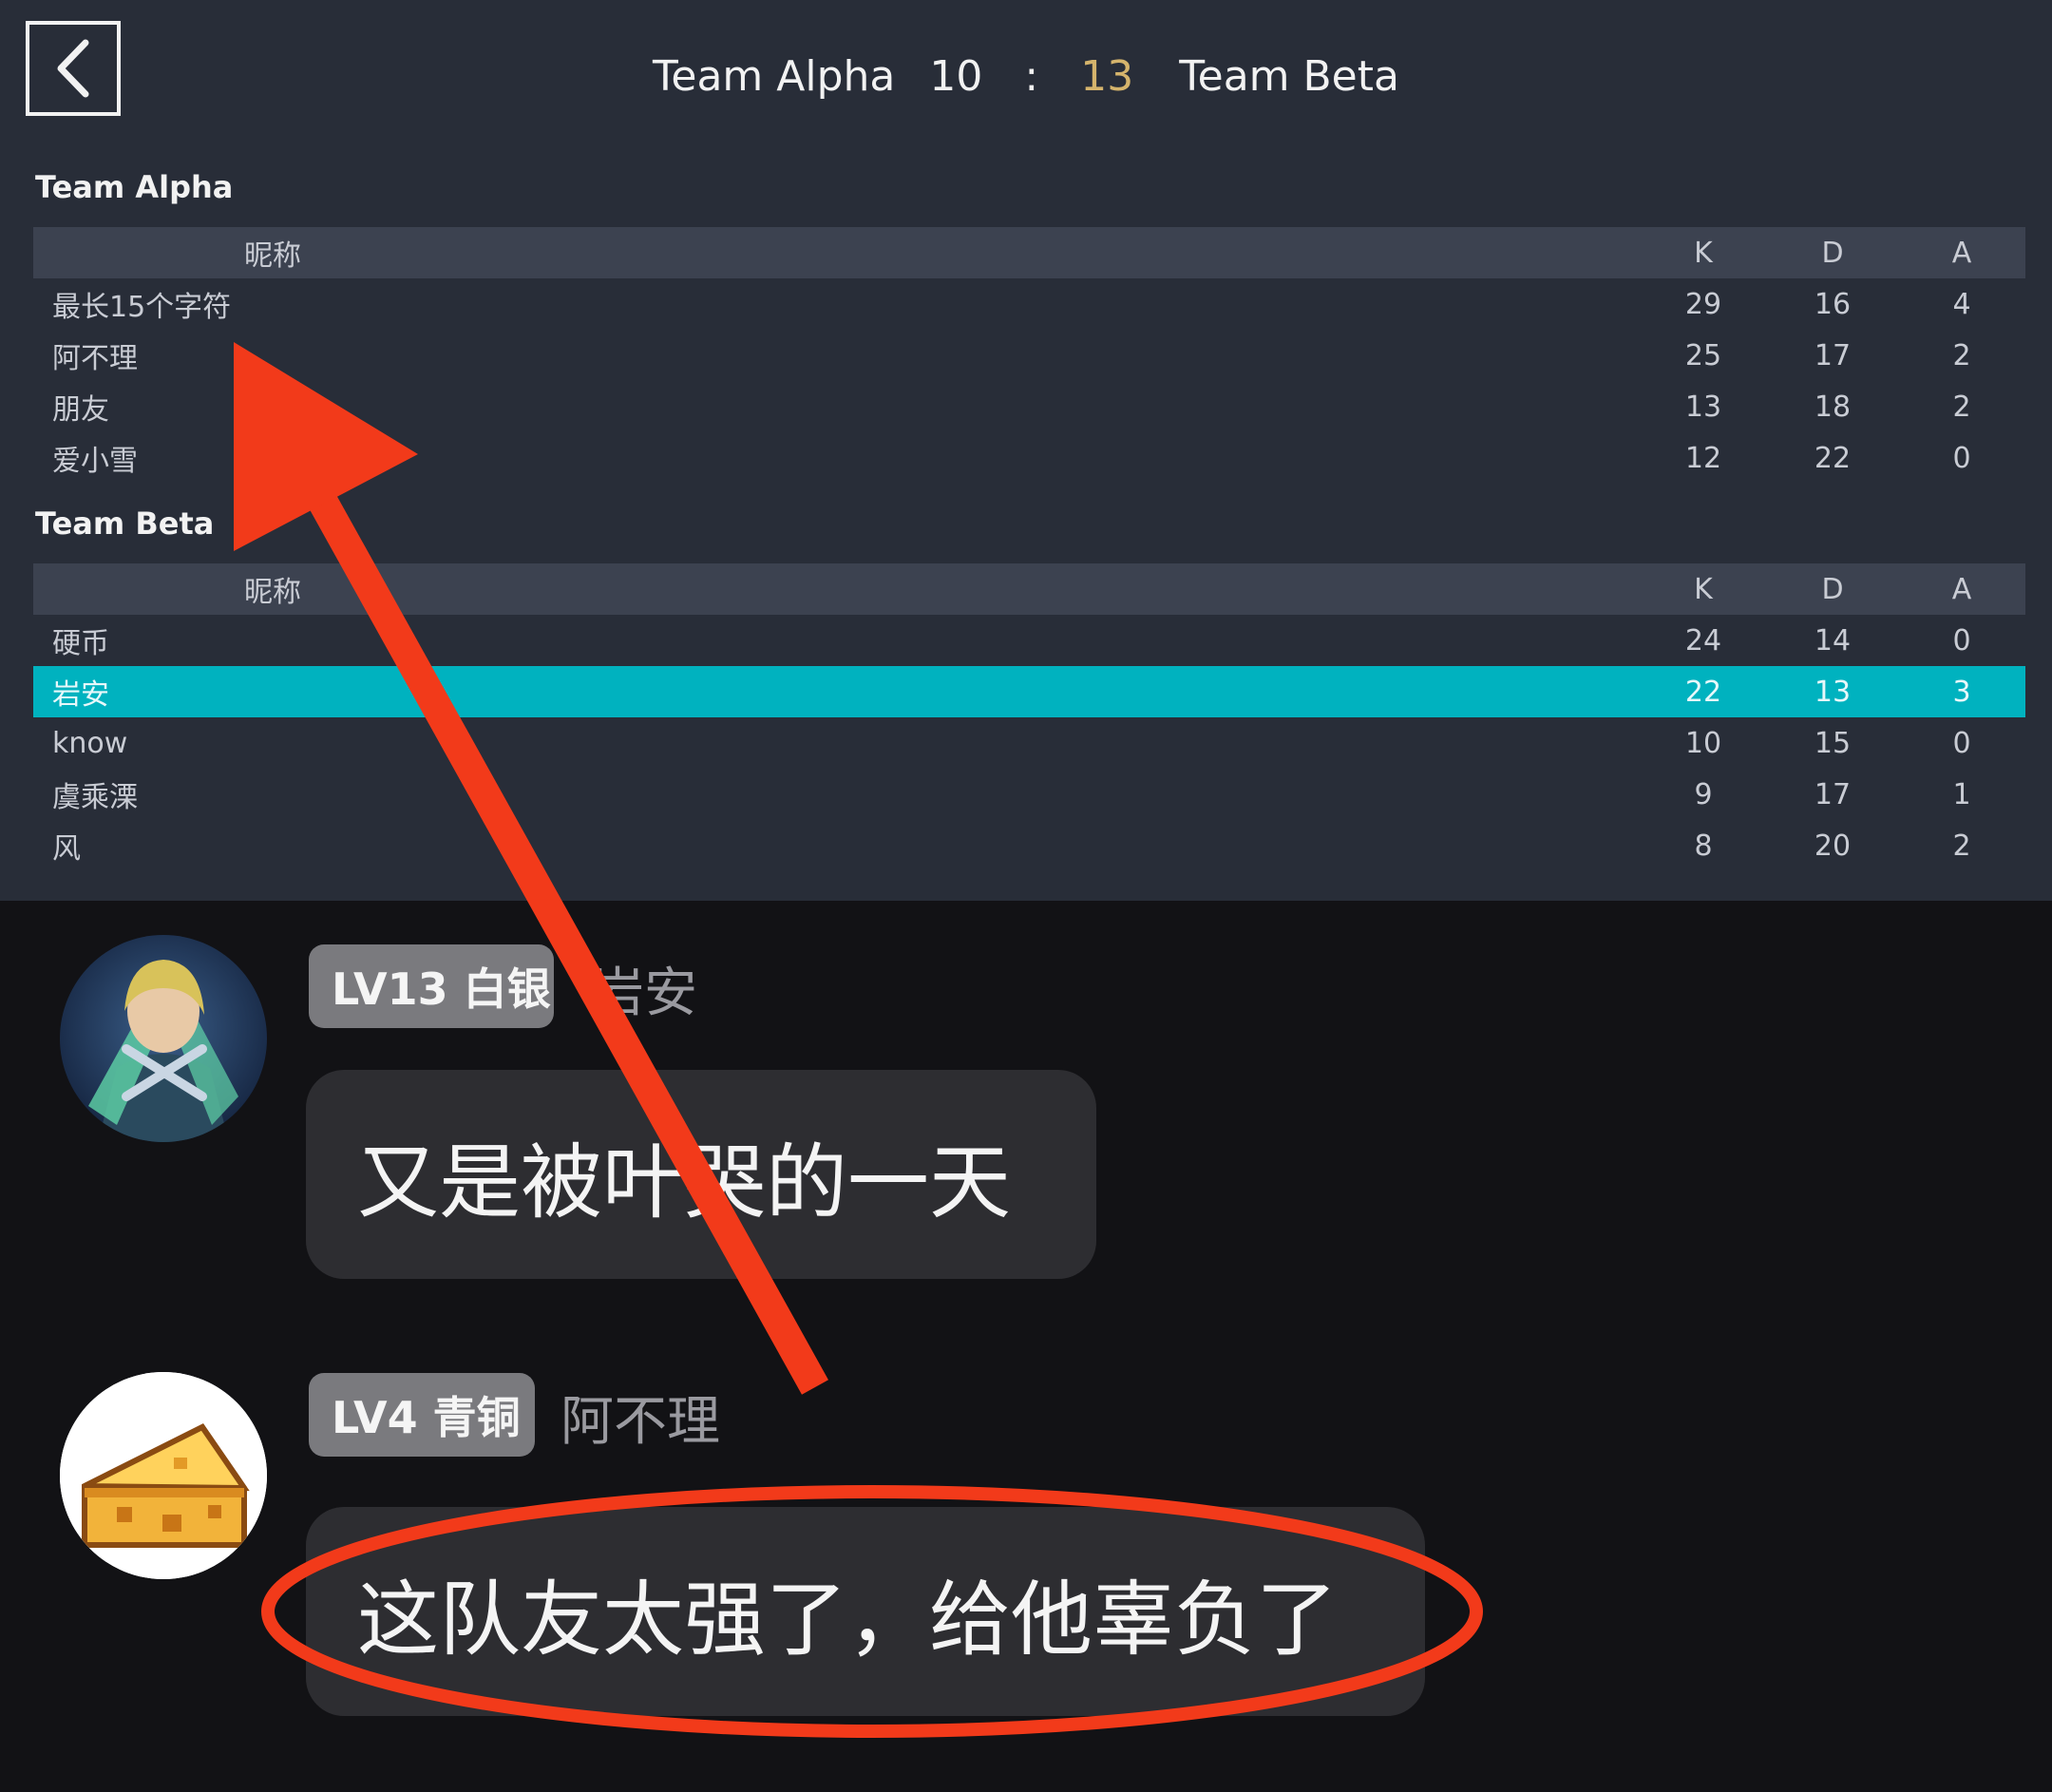 The height and width of the screenshot is (1792, 2052). I want to click on player-name: 风, so click(66, 849).